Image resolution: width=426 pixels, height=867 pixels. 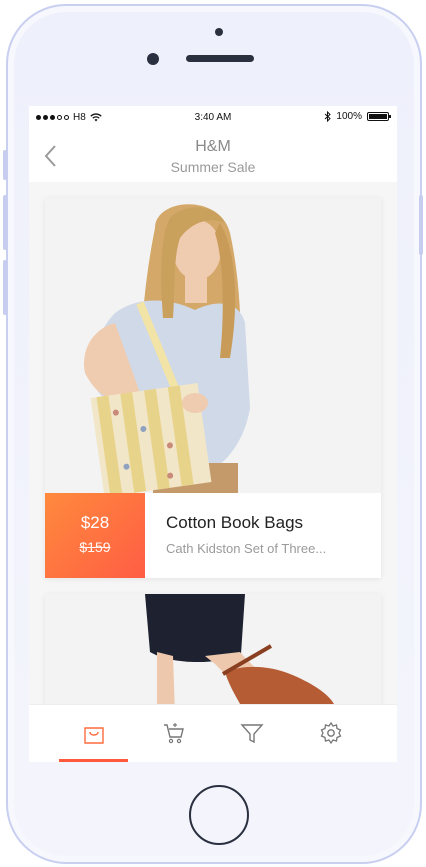 What do you see at coordinates (95, 522) in the screenshot?
I see `current-price: $28` at bounding box center [95, 522].